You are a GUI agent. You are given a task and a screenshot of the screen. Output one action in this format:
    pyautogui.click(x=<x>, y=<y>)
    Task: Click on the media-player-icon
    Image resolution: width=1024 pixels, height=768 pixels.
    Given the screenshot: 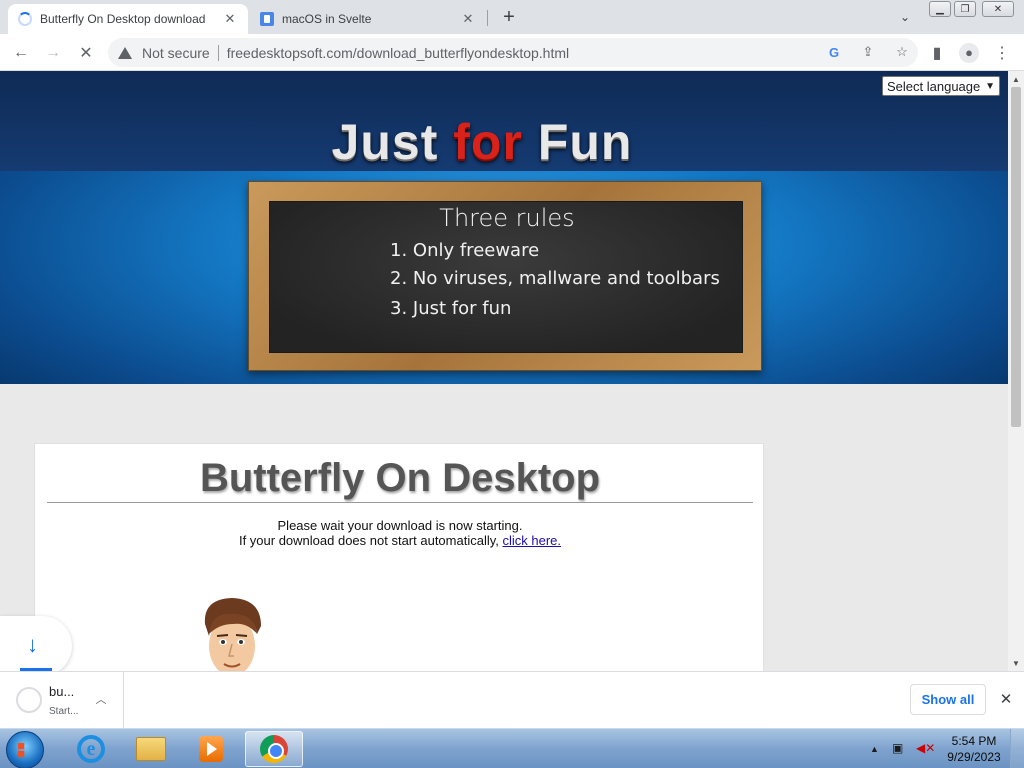 What is the action you would take?
    pyautogui.click(x=211, y=749)
    